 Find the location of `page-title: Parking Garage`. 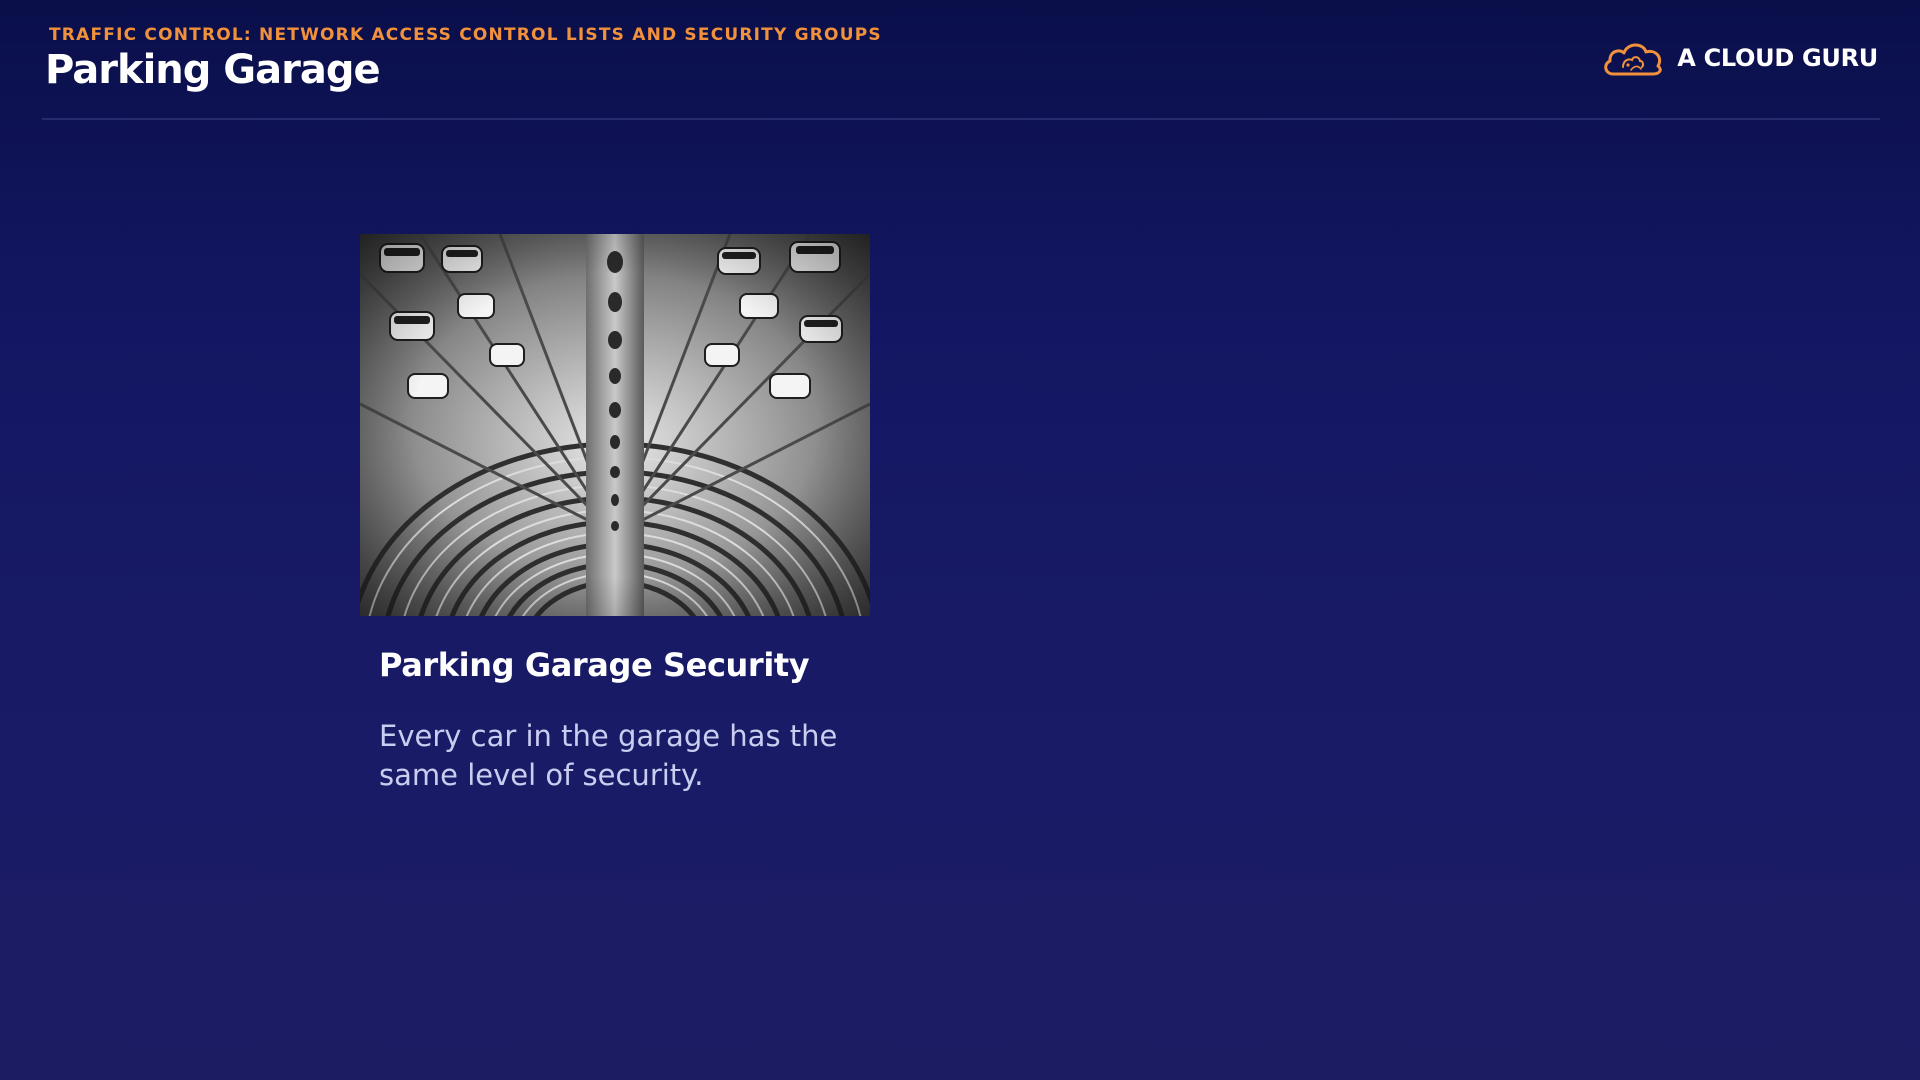

page-title: Parking Garage is located at coordinates (213, 70).